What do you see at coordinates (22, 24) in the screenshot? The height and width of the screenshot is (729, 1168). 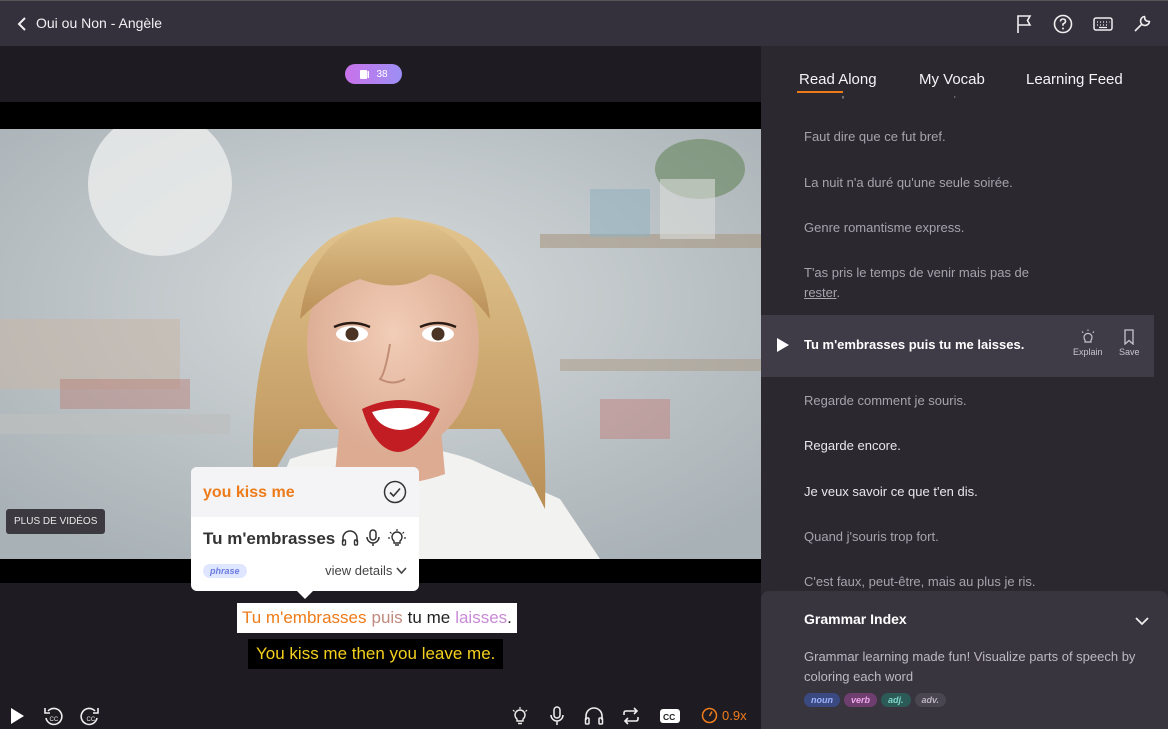 I see `back-chevron-icon` at bounding box center [22, 24].